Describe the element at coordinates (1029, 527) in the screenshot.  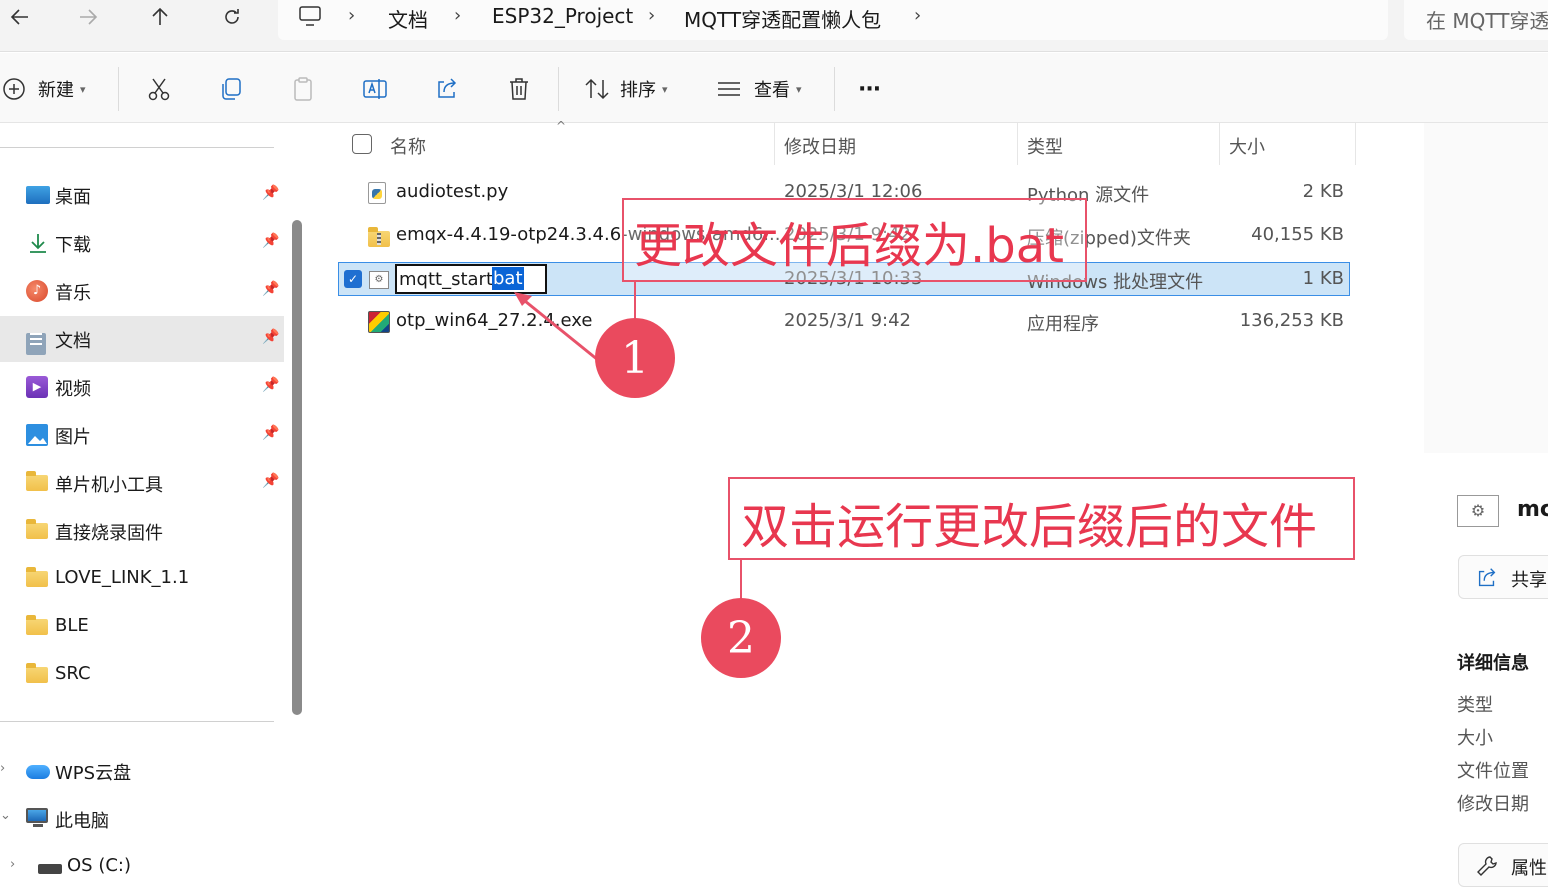
I see `annotation-text-2: 双击运行更改后缀后的文件` at that location.